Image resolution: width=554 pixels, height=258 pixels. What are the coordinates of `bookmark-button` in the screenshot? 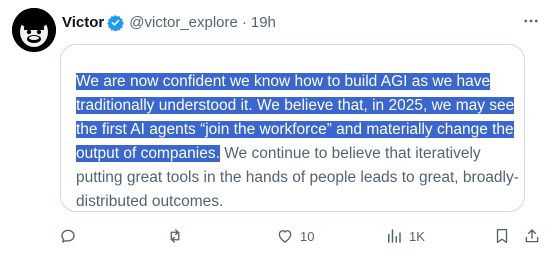 It's located at (502, 236).